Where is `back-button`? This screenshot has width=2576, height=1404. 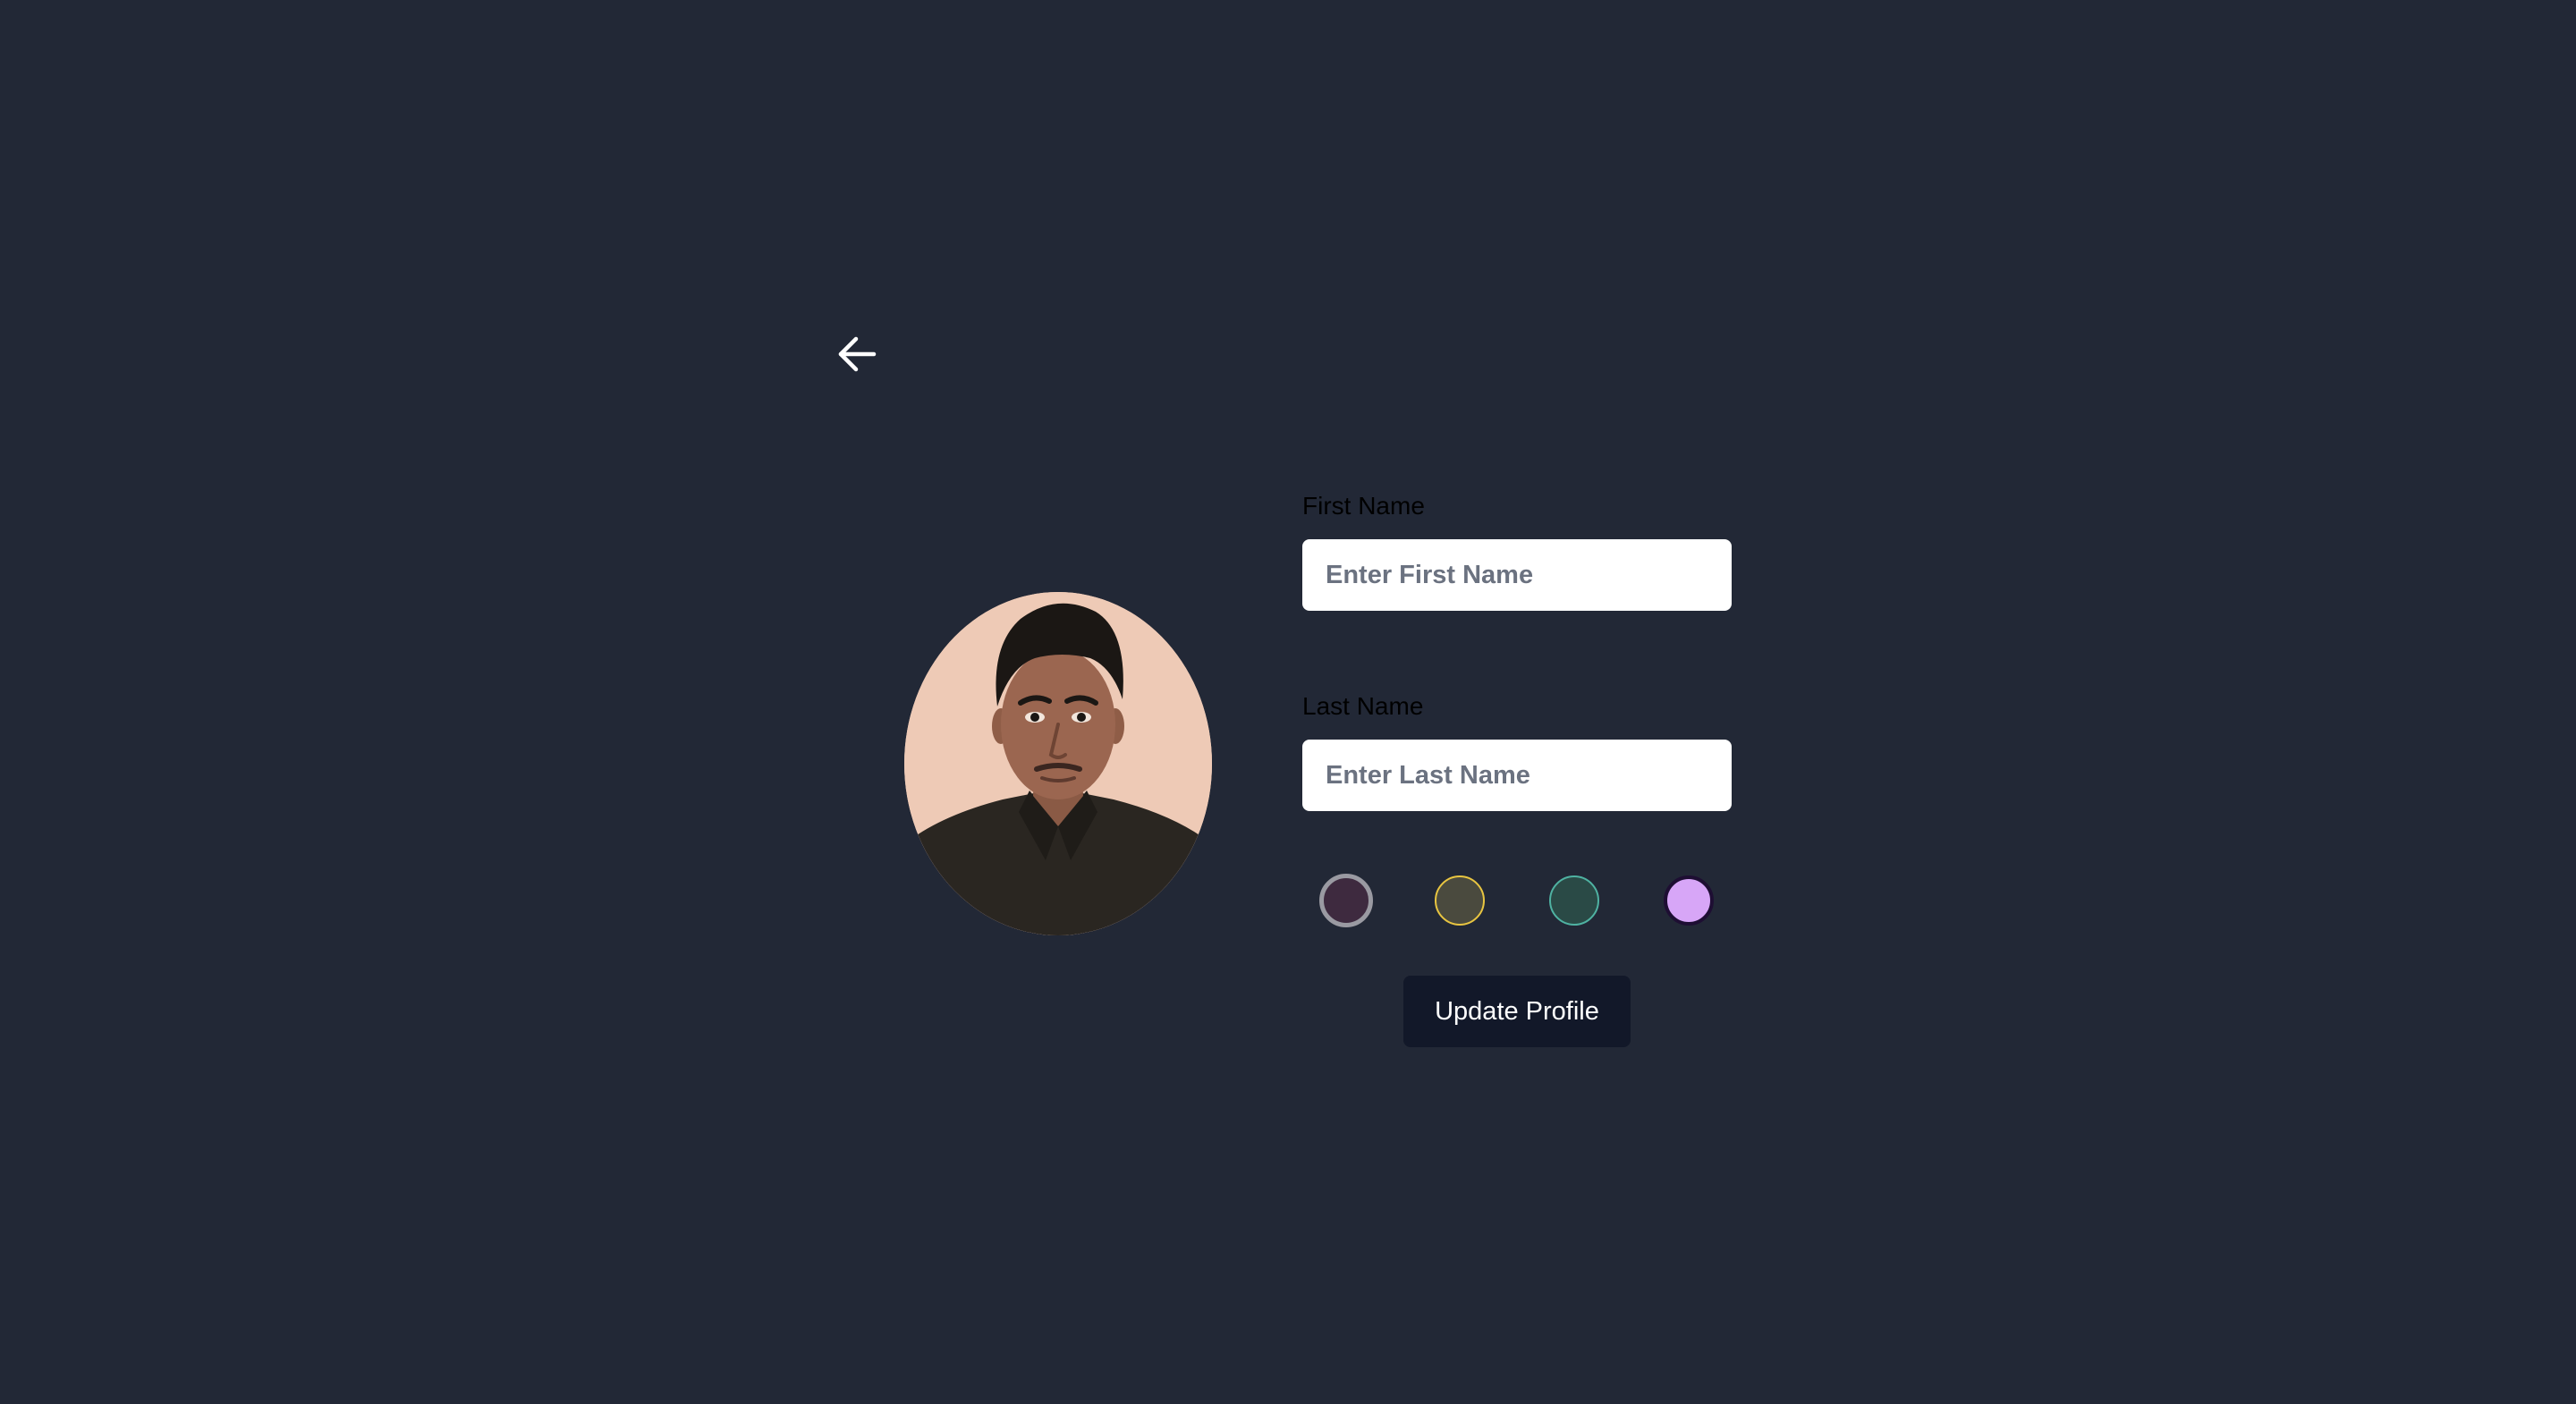
back-button is located at coordinates (857, 354).